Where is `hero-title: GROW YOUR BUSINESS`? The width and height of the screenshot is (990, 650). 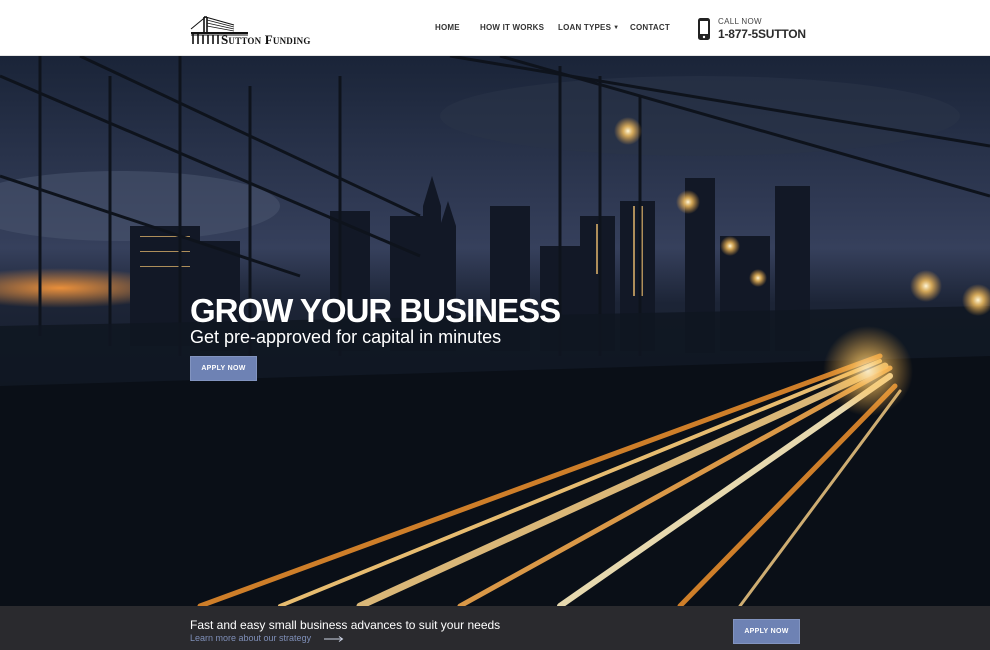
hero-title: GROW YOUR BUSINESS is located at coordinates (375, 310).